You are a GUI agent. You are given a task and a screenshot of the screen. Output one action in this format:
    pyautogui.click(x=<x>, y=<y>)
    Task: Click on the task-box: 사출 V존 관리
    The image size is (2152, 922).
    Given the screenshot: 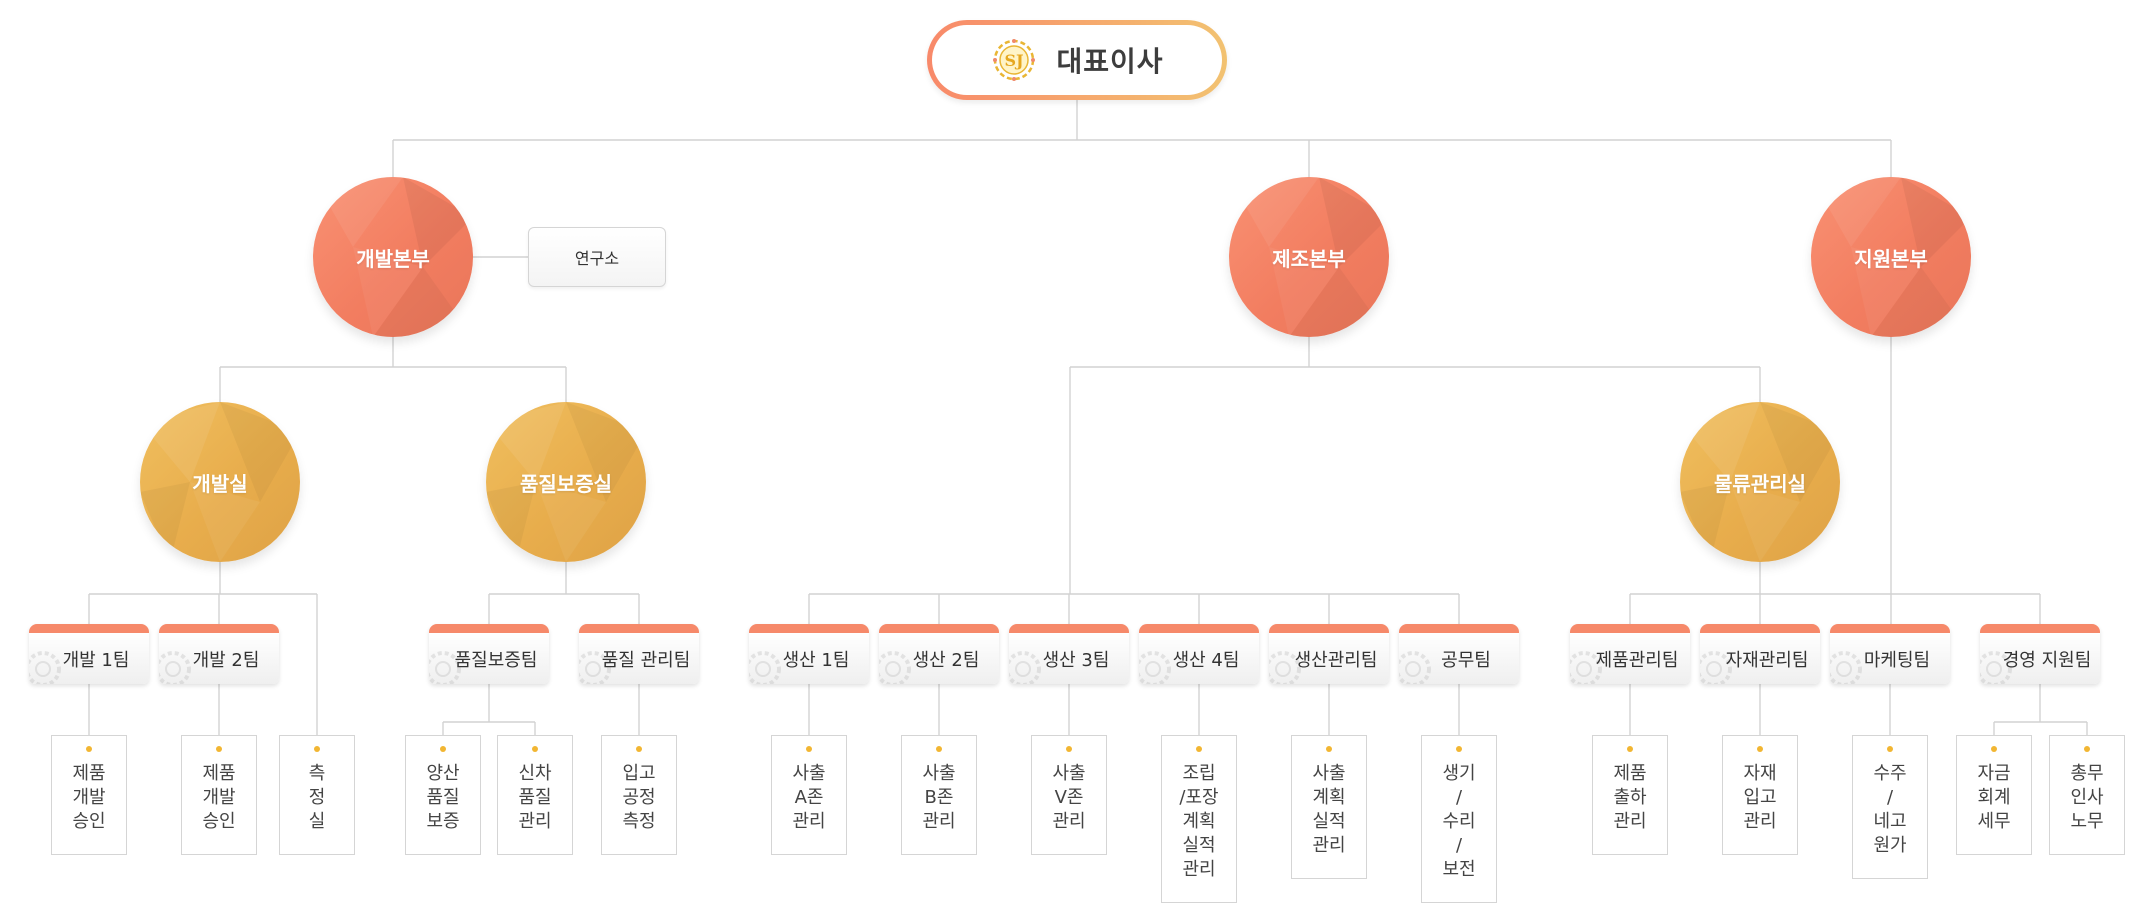 What is the action you would take?
    pyautogui.click(x=1069, y=795)
    